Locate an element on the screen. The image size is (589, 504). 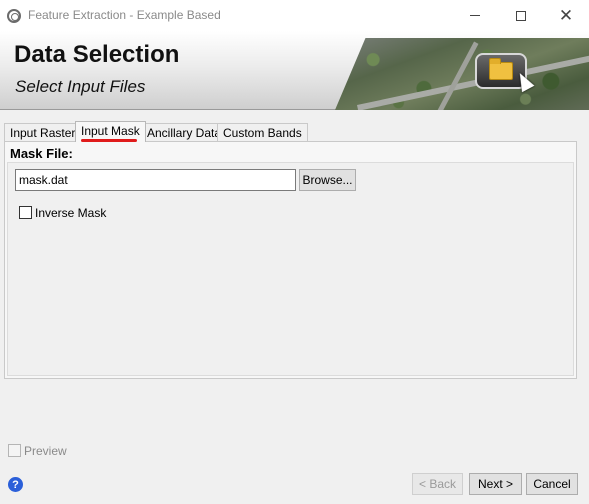
minimize-button is located at coordinates (475, 15).